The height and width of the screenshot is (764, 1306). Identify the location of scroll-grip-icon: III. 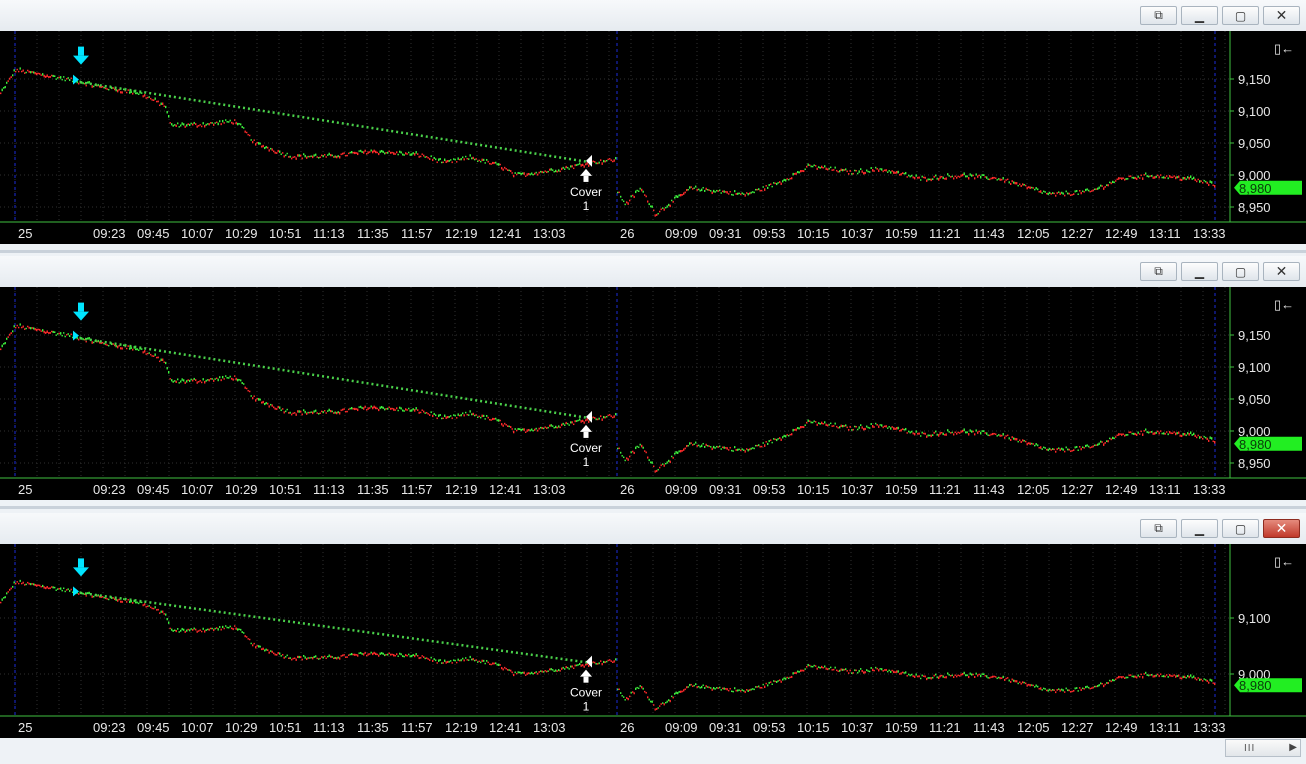
(1249, 748).